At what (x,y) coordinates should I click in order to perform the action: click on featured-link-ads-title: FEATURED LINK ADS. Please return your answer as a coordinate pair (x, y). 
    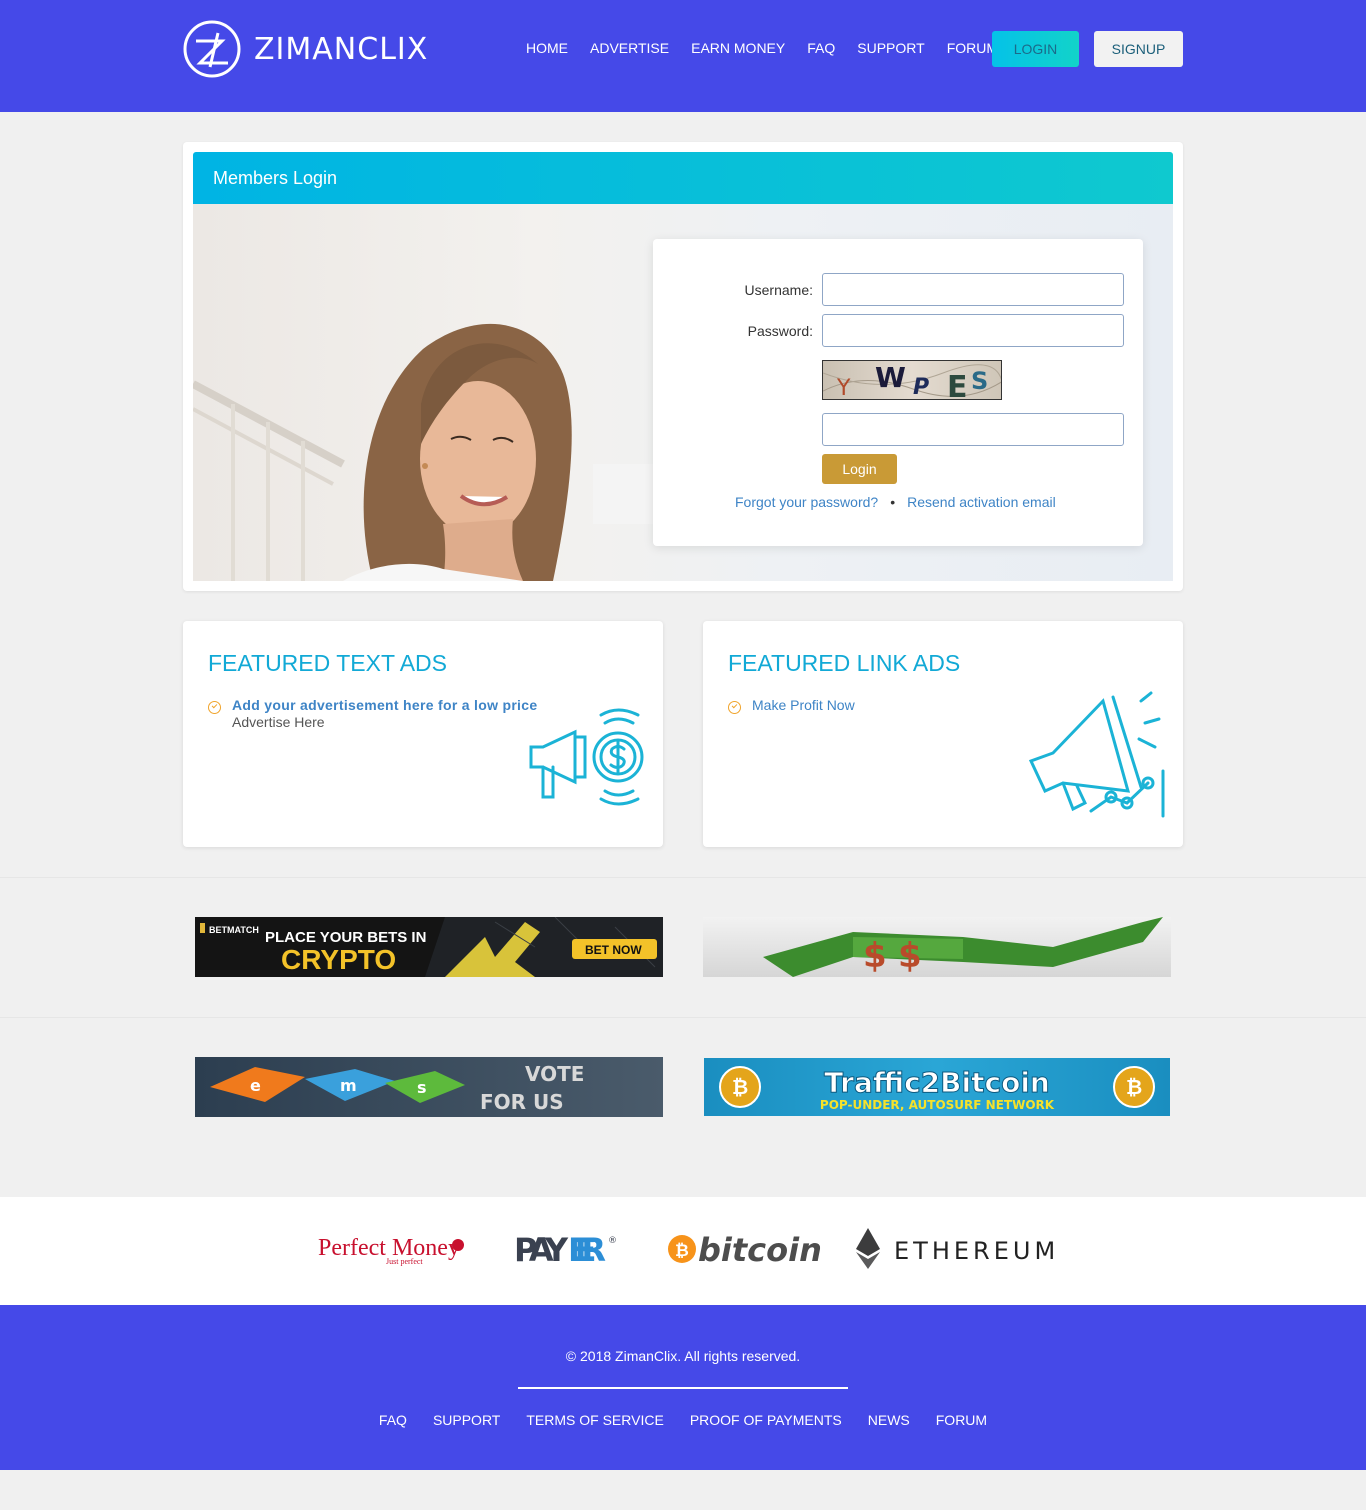
    Looking at the image, I should click on (844, 663).